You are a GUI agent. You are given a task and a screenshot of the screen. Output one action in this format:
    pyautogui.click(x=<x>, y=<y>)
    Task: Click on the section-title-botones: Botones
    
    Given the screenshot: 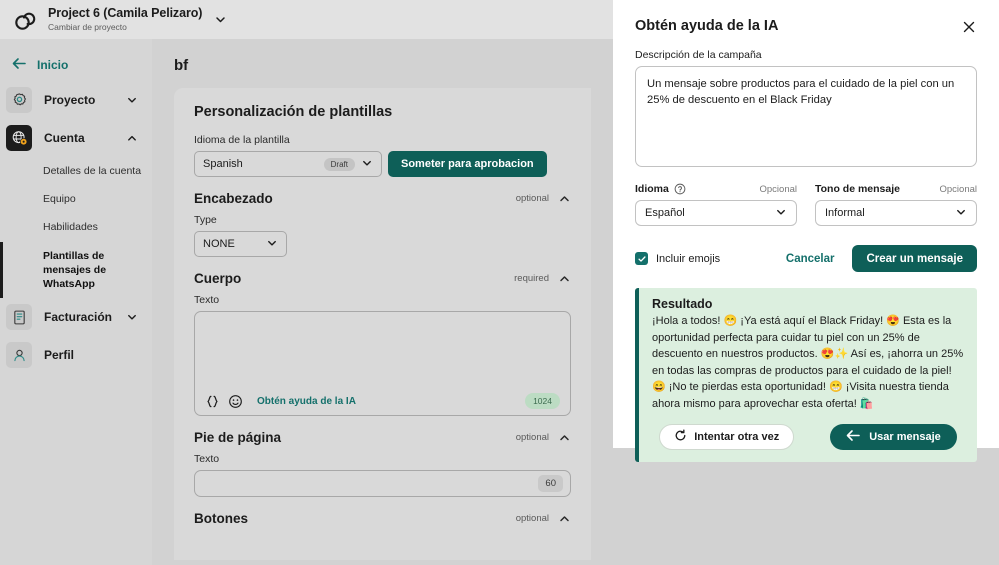 What is the action you would take?
    pyautogui.click(x=221, y=518)
    